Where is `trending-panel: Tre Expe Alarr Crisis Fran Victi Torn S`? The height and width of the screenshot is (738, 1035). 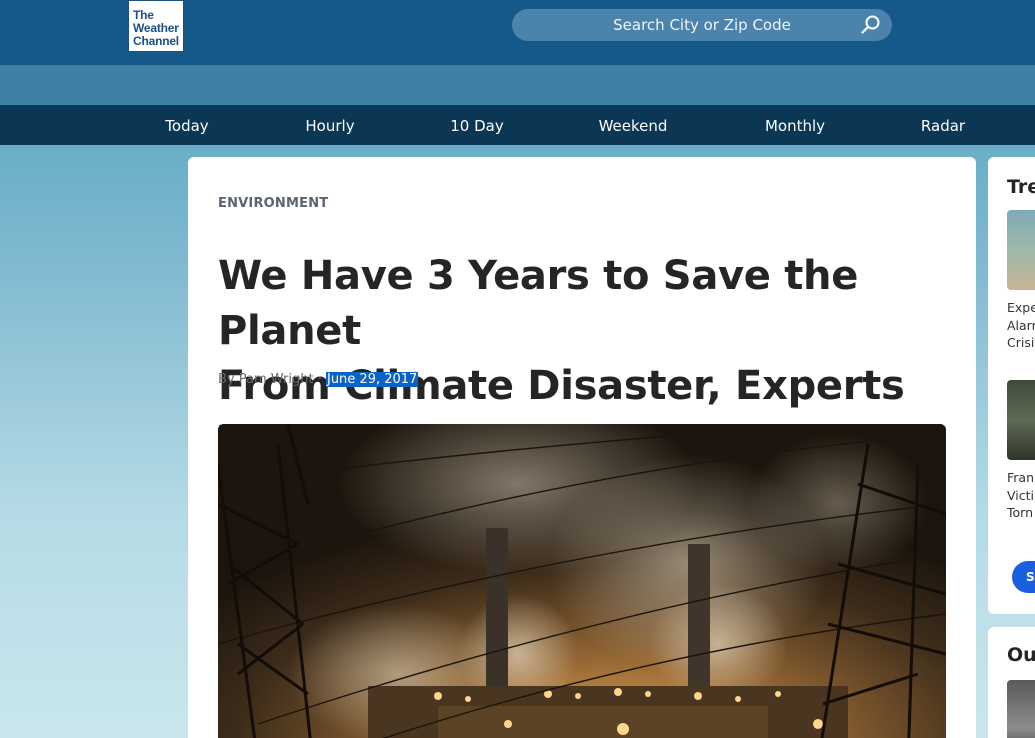 trending-panel: Tre Expe Alarr Crisis Fran Victi Torn S is located at coordinates (1011, 385).